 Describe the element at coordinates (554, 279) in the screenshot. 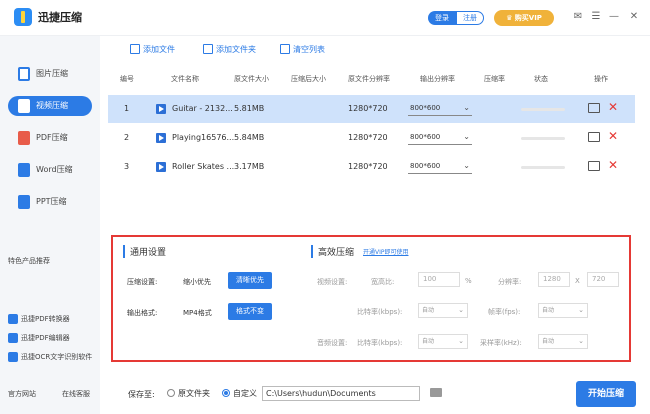

I see `width-input: 1280` at that location.